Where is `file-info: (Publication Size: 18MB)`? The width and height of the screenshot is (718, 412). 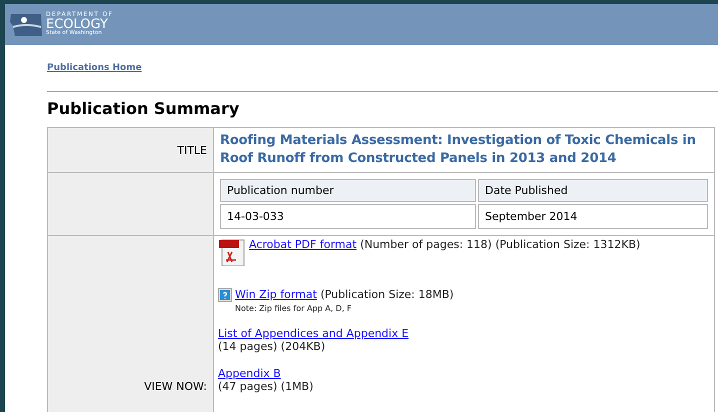
file-info: (Publication Size: 18MB) is located at coordinates (387, 294).